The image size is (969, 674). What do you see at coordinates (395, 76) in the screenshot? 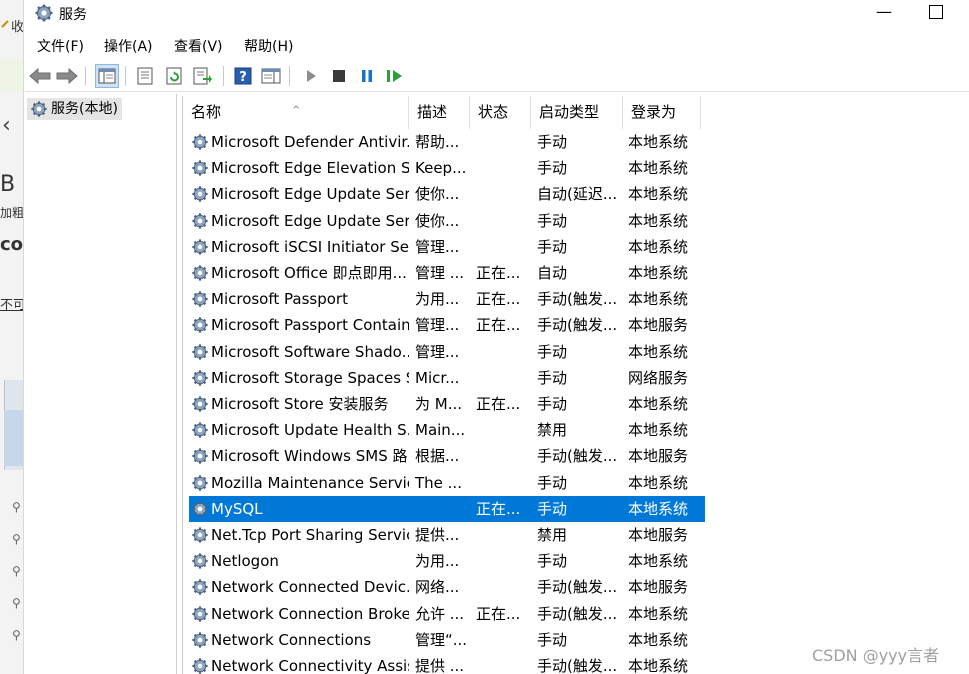
I see `restart-service-icon` at bounding box center [395, 76].